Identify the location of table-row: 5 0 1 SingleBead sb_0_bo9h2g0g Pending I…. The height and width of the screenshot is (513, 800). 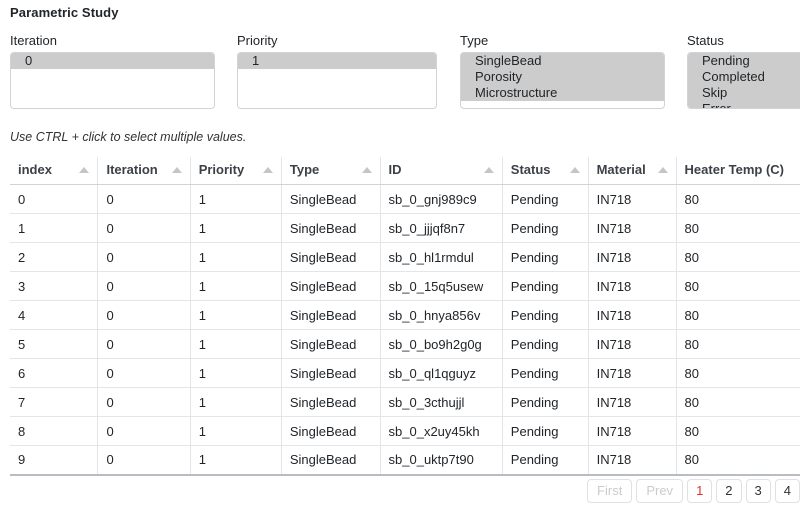
(405, 344).